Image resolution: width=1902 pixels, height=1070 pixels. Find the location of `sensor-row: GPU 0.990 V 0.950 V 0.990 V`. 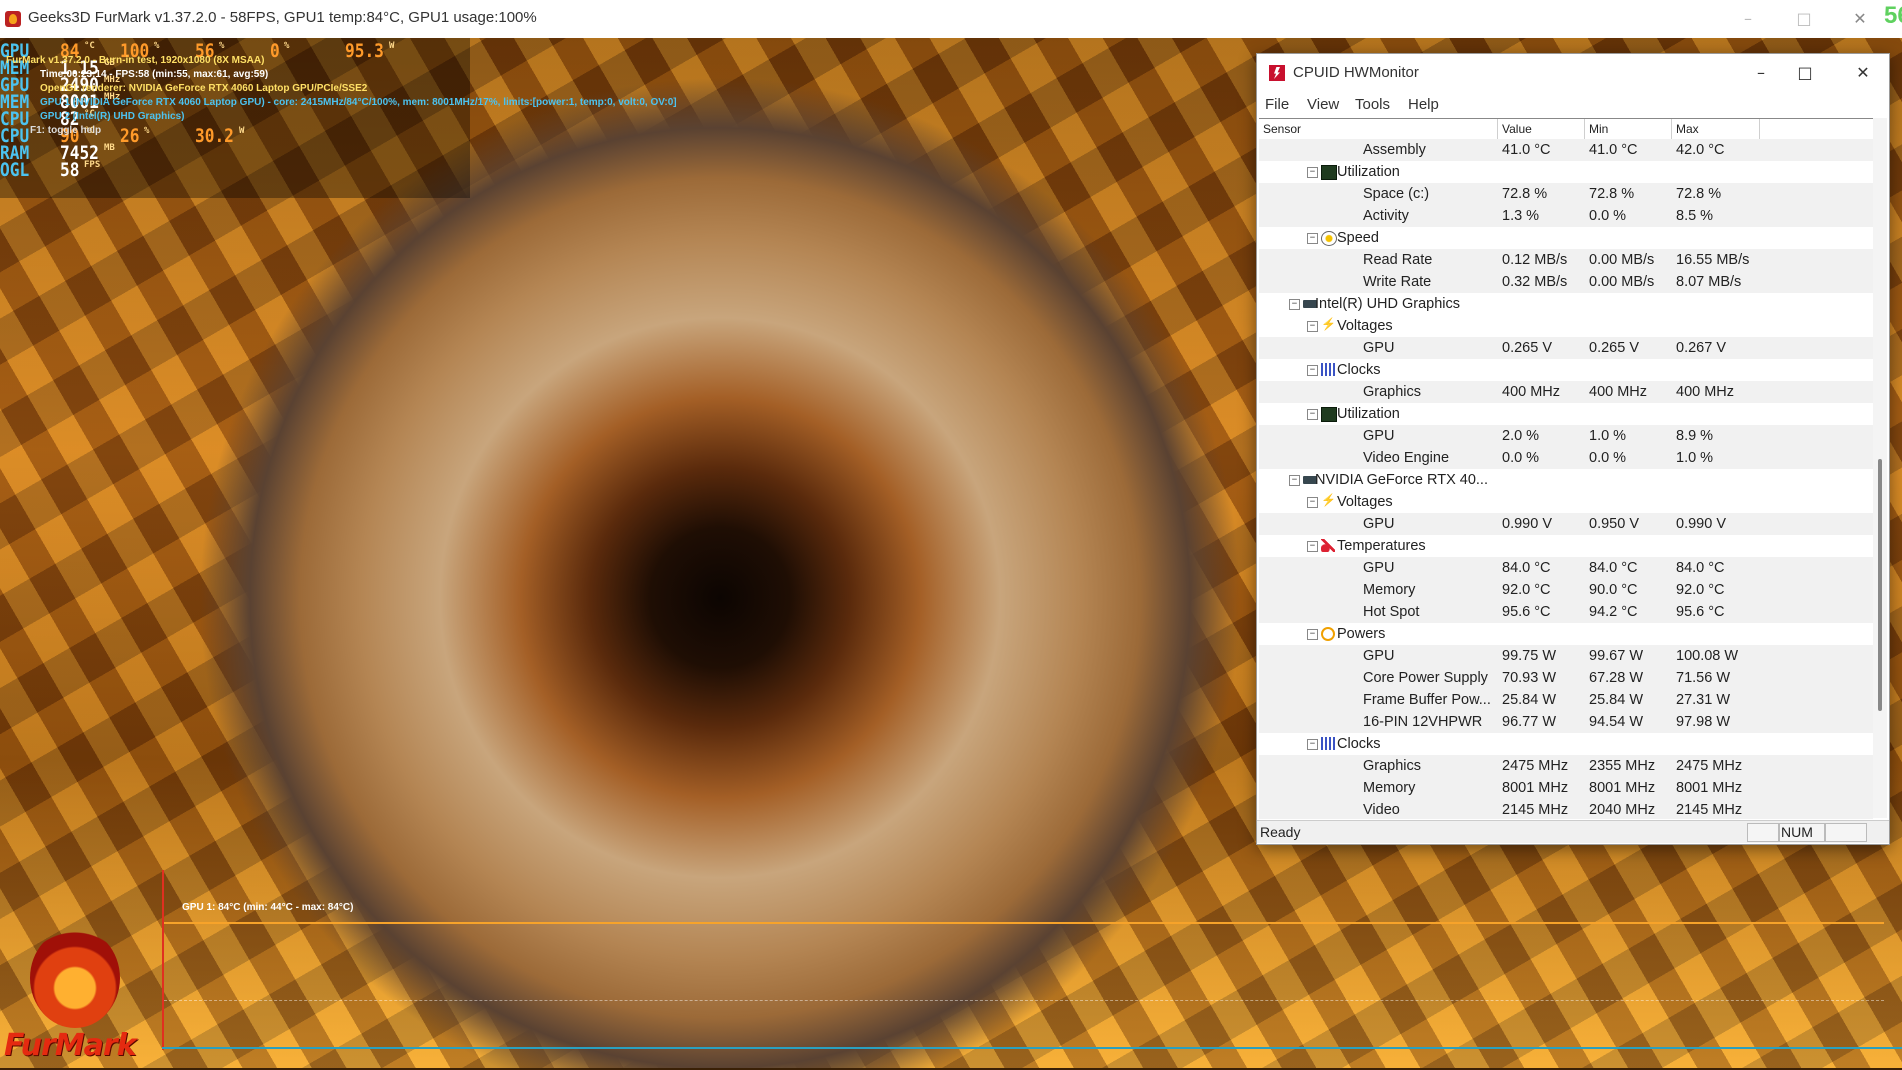

sensor-row: GPU 0.990 V 0.950 V 0.990 V is located at coordinates (1566, 524).